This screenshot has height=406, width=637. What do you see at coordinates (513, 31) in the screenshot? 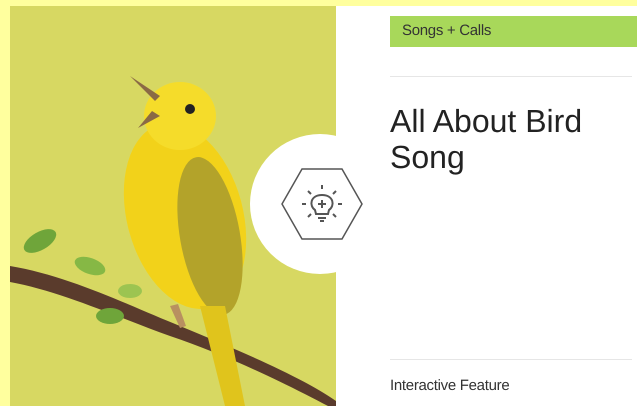
I see `category-tag: Songs + Calls` at bounding box center [513, 31].